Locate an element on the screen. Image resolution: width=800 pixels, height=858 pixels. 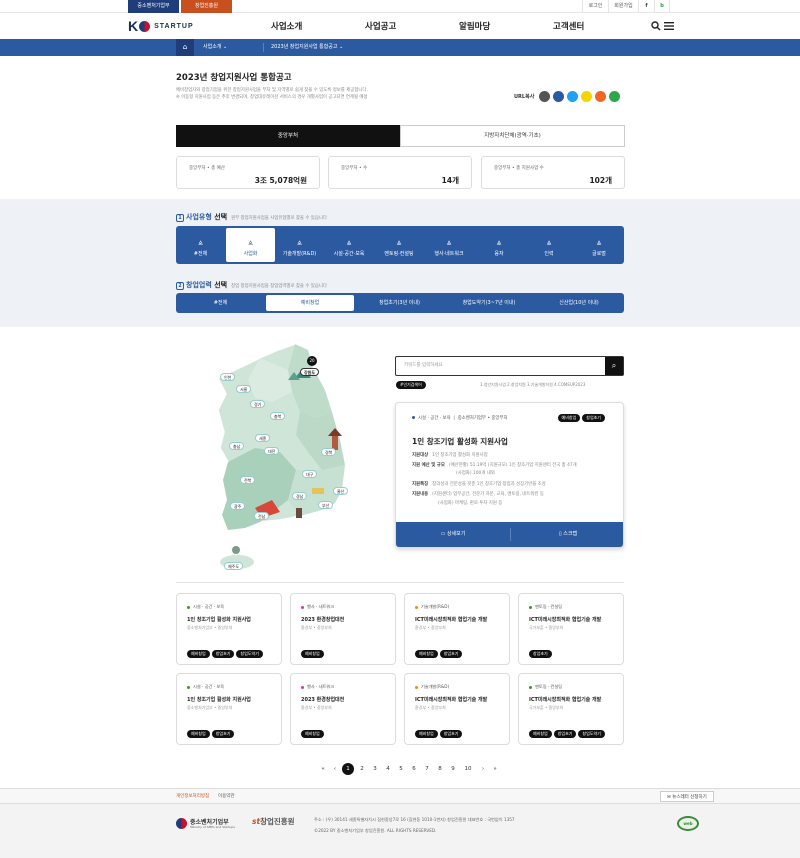
mss-link: 중소벤처기업부 is located at coordinates (153, 6).